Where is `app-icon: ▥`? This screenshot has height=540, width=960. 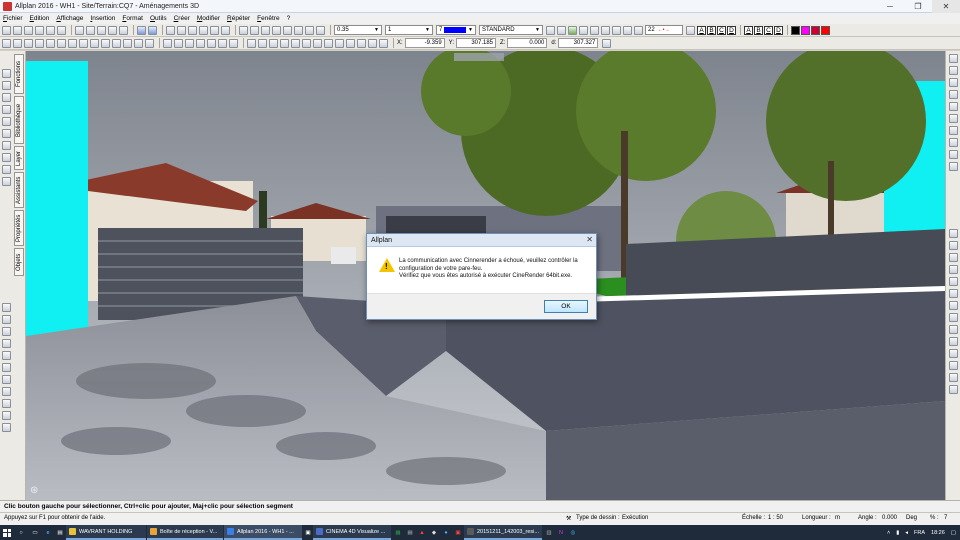 app-icon: ▥ is located at coordinates (549, 533).